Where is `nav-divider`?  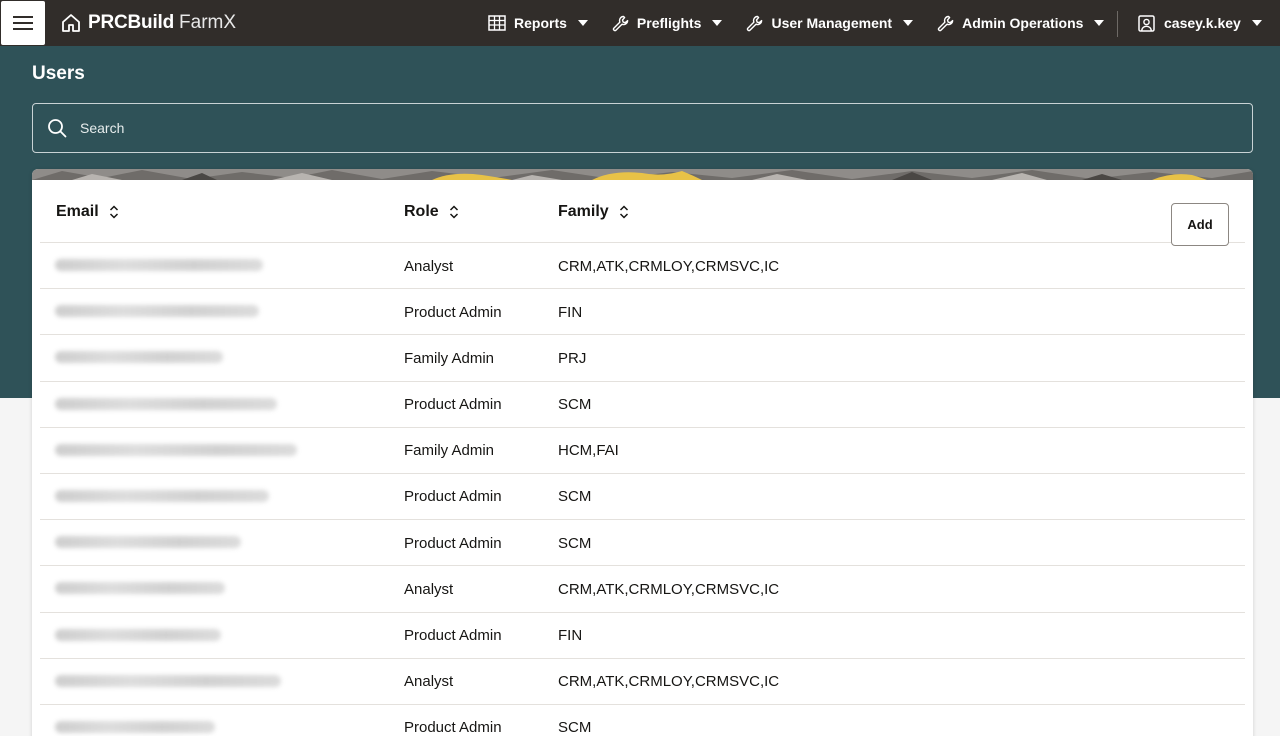 nav-divider is located at coordinates (1117, 24).